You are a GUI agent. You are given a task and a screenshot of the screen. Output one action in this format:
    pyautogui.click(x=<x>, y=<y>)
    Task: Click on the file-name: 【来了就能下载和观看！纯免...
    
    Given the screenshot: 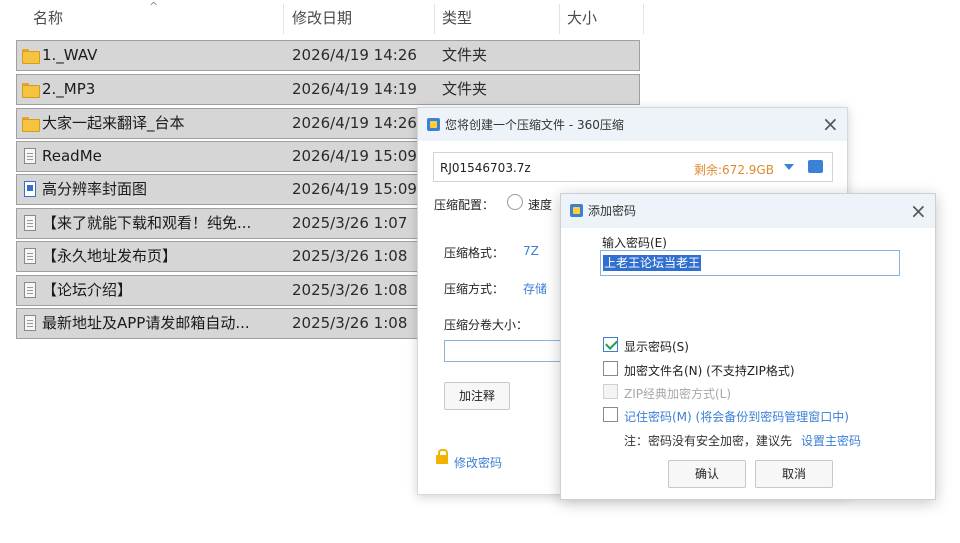 What is the action you would take?
    pyautogui.click(x=147, y=223)
    